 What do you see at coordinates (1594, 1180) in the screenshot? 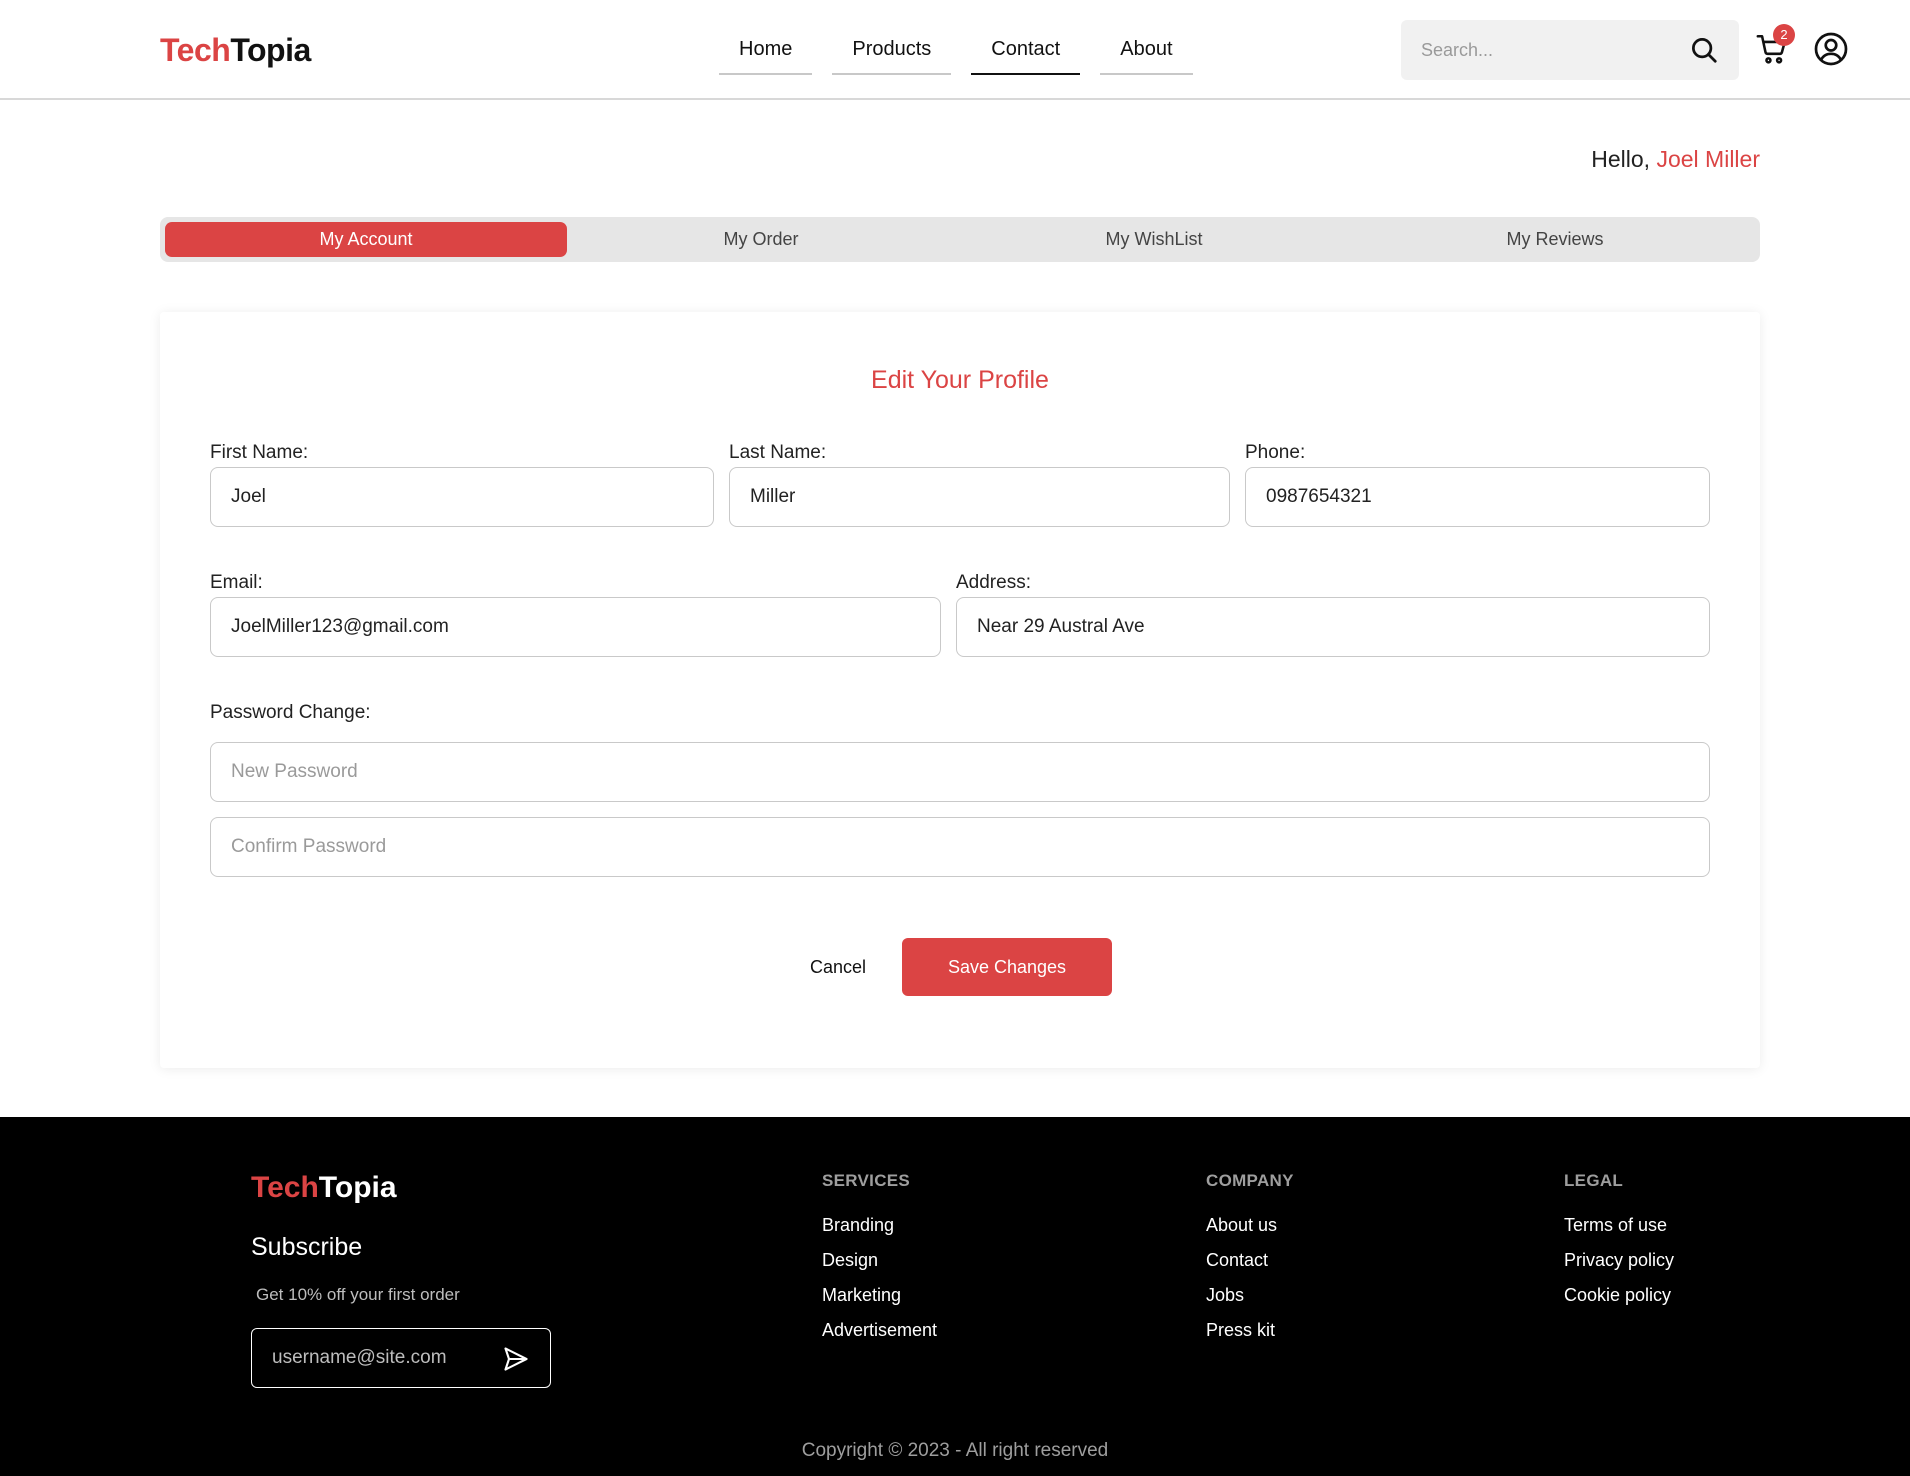
I see `footer-legal-title: LEGAL` at bounding box center [1594, 1180].